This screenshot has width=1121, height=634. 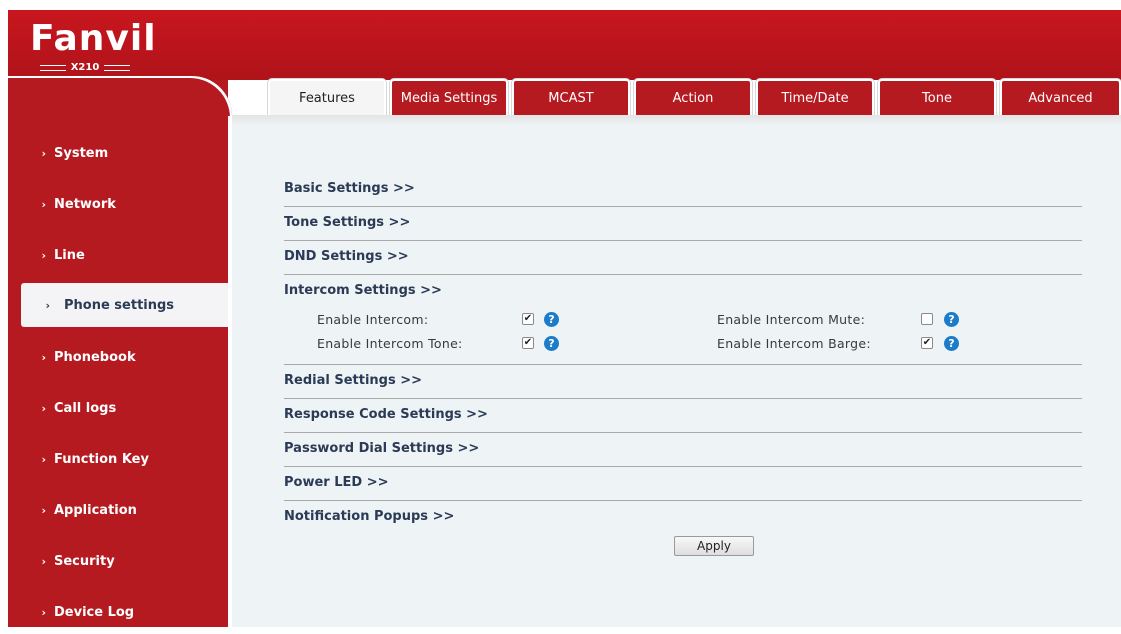 What do you see at coordinates (449, 97) in the screenshot?
I see `tab-media-settings: Media Settings` at bounding box center [449, 97].